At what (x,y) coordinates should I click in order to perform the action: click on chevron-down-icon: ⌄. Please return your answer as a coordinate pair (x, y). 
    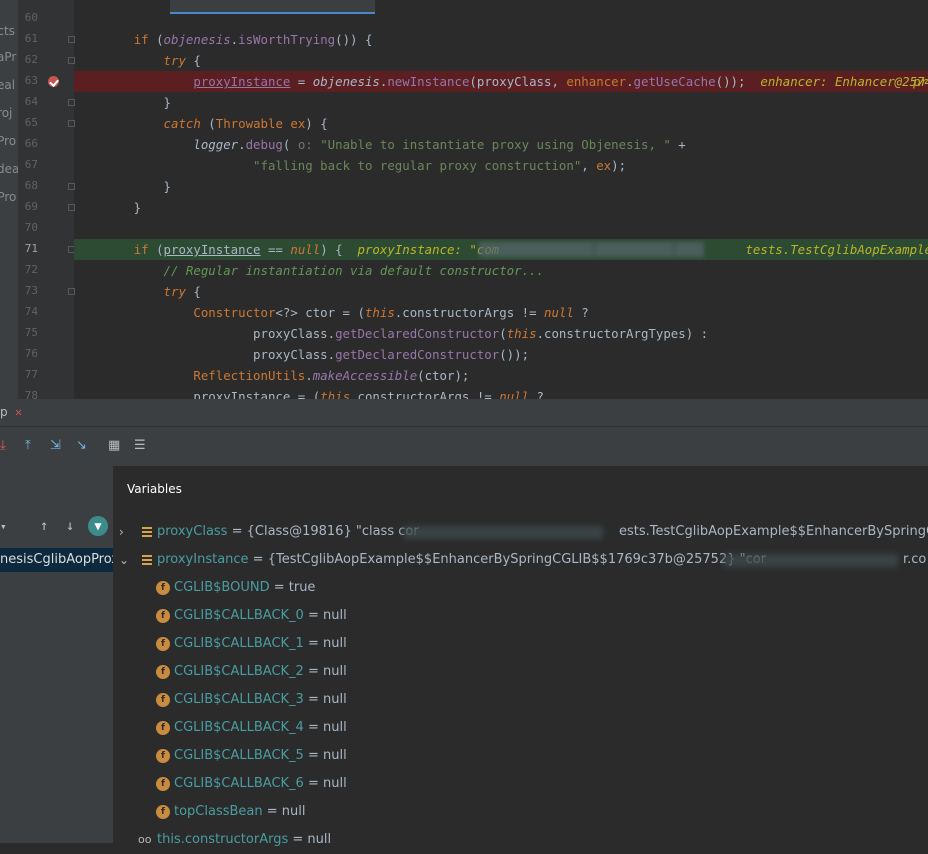
    Looking at the image, I should click on (124, 560).